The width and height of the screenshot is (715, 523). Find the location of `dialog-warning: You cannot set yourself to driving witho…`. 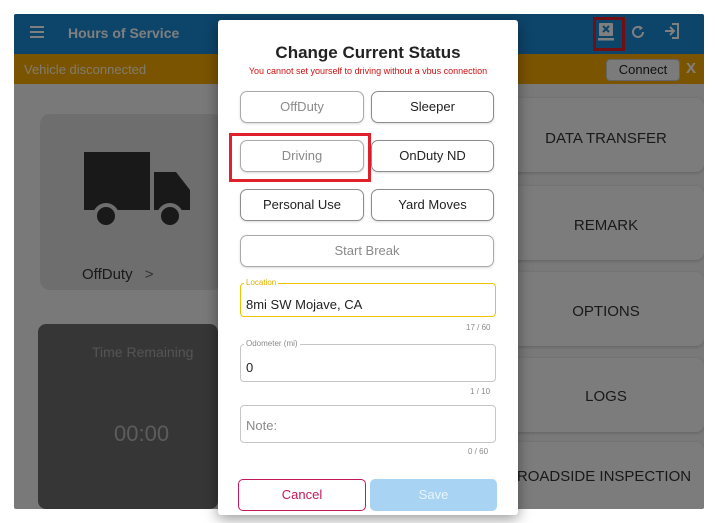

dialog-warning: You cannot set yourself to driving witho… is located at coordinates (368, 71).